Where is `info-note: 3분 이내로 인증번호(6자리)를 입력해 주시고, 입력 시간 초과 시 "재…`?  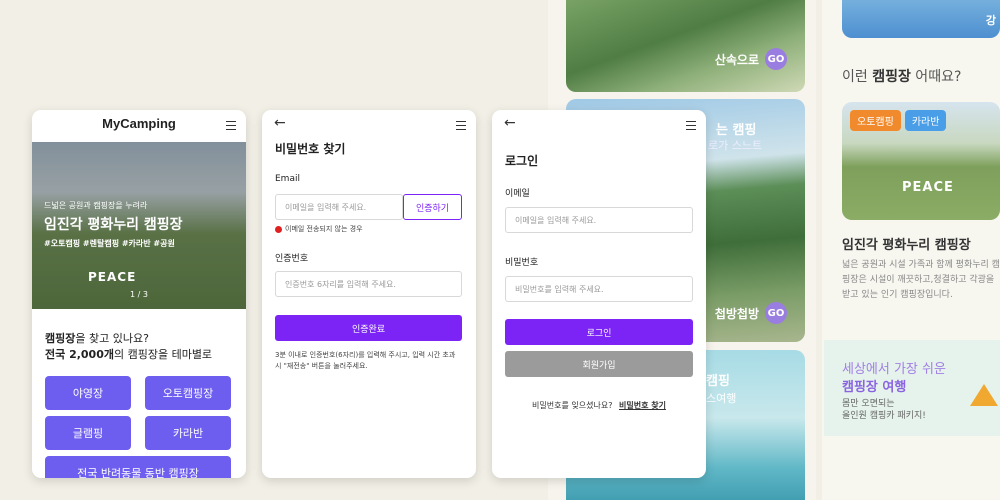
info-note: 3분 이내로 인증번호(6자리)를 입력해 주시고, 입력 시간 초과 시 "재… is located at coordinates (365, 360).